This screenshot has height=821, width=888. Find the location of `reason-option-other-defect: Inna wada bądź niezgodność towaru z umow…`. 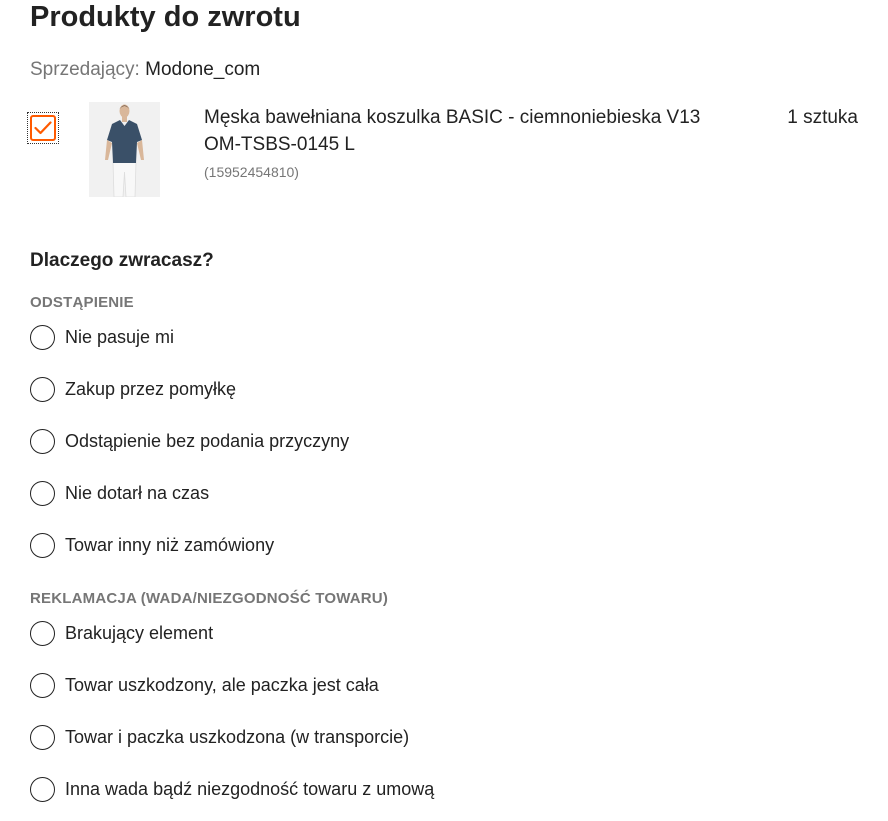

reason-option-other-defect: Inna wada bądź niezgodność towaru z umow… is located at coordinates (232, 789).